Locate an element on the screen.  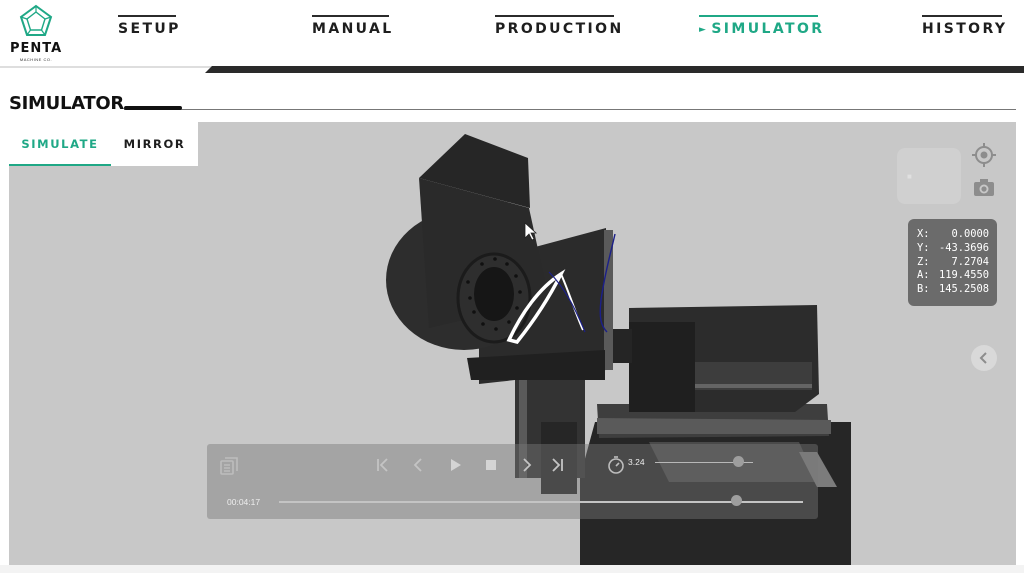
coord-row-x: X: 0.0000 is located at coordinates (953, 235).